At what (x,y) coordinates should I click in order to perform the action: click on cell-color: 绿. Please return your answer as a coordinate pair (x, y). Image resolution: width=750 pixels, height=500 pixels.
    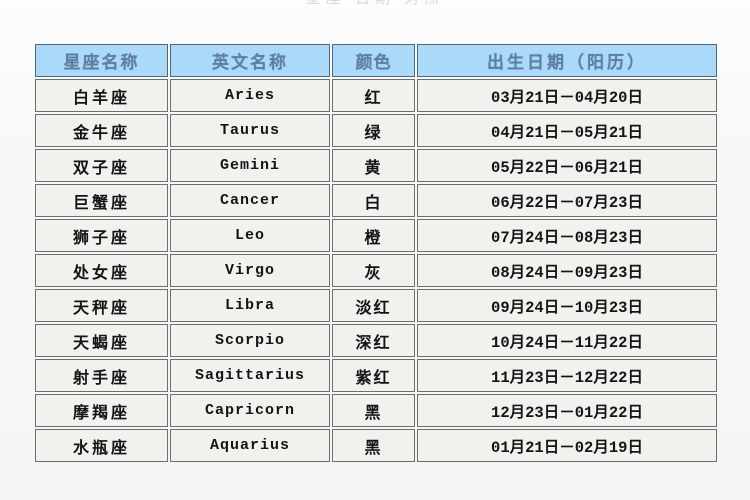
    Looking at the image, I should click on (373, 130).